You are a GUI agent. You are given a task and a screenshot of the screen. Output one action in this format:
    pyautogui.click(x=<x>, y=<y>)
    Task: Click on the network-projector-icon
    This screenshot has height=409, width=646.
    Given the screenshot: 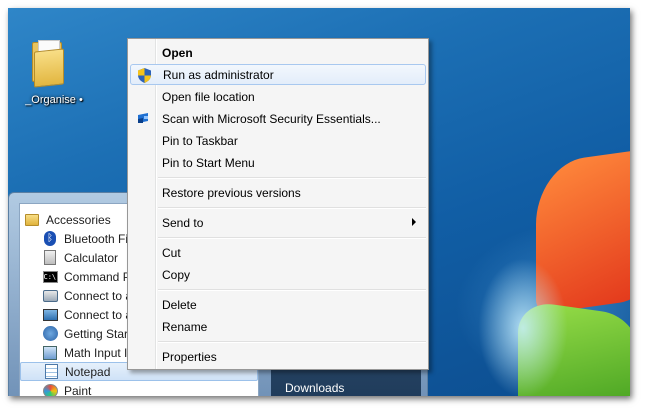 What is the action you would take?
    pyautogui.click(x=50, y=296)
    